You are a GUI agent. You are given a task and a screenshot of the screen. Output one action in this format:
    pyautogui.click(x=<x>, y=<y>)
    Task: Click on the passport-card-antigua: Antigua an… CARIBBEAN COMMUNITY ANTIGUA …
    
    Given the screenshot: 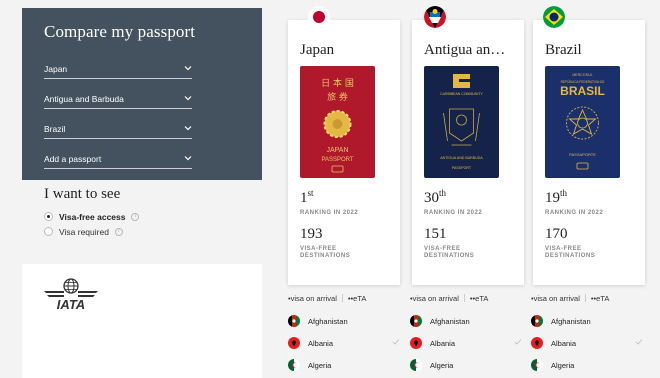 What is the action you would take?
    pyautogui.click(x=468, y=145)
    